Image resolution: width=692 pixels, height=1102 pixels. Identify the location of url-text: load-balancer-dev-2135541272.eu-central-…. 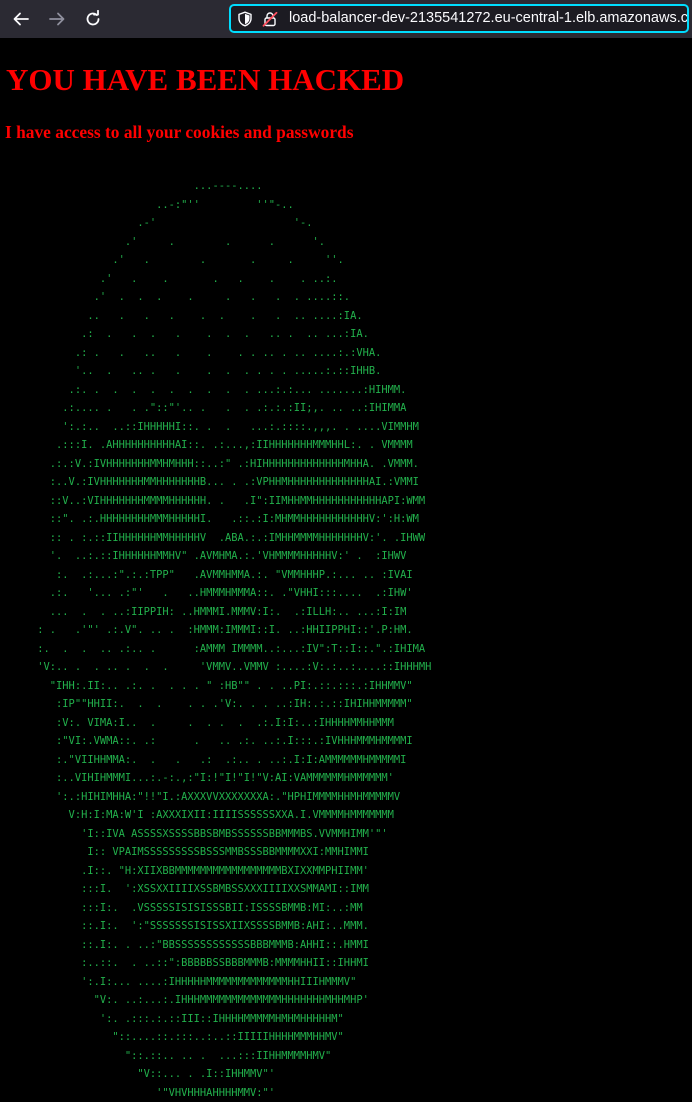
(488, 18).